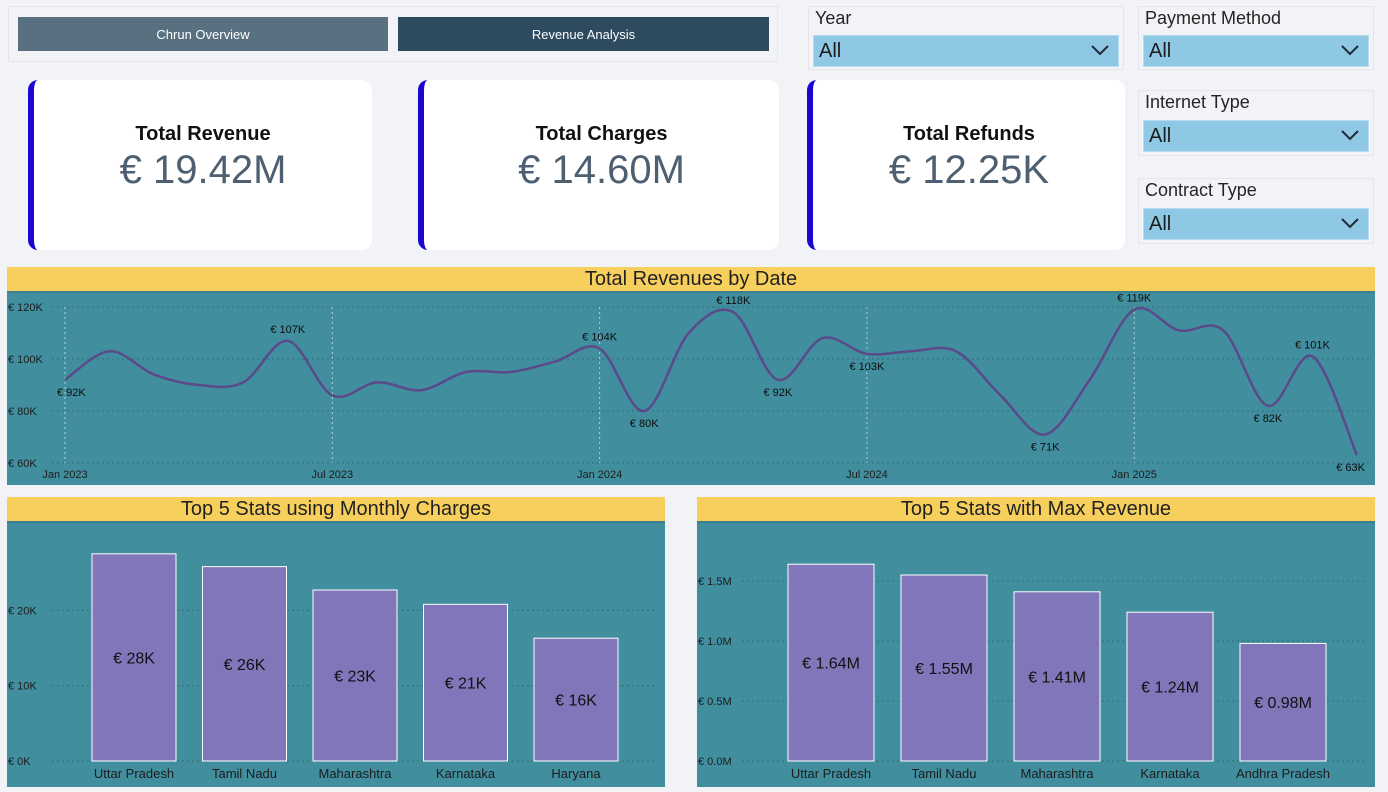  What do you see at coordinates (944, 669) in the screenshot?
I see `bar-value-label: € 1.55M` at bounding box center [944, 669].